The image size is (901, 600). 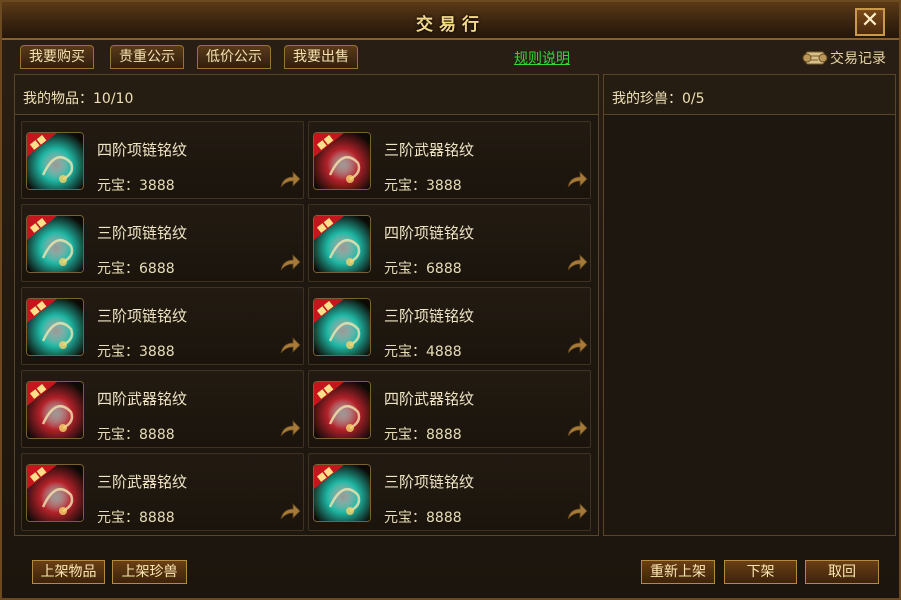 What do you see at coordinates (858, 59) in the screenshot?
I see `trade-records-label: 交易记录` at bounding box center [858, 59].